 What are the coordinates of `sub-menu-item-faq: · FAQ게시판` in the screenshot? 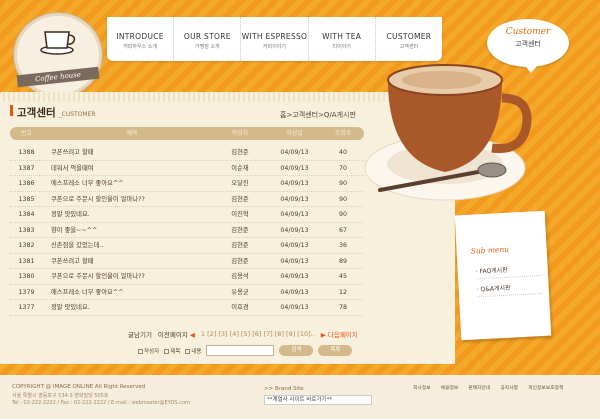 It's located at (508, 271).